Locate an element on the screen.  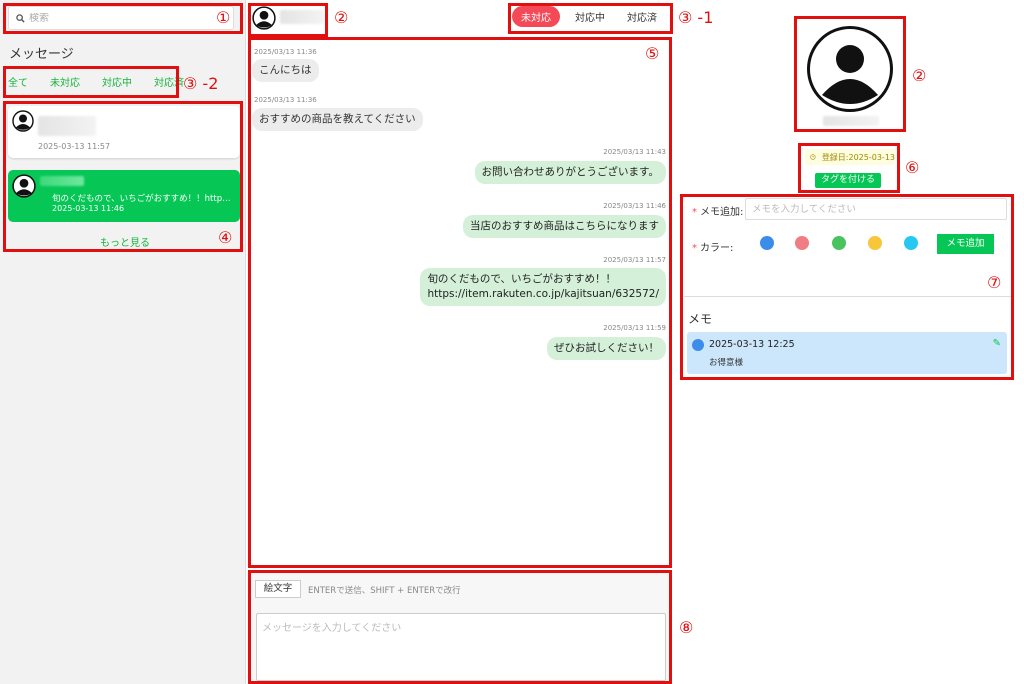
memo-text: お得意様 is located at coordinates (726, 363).